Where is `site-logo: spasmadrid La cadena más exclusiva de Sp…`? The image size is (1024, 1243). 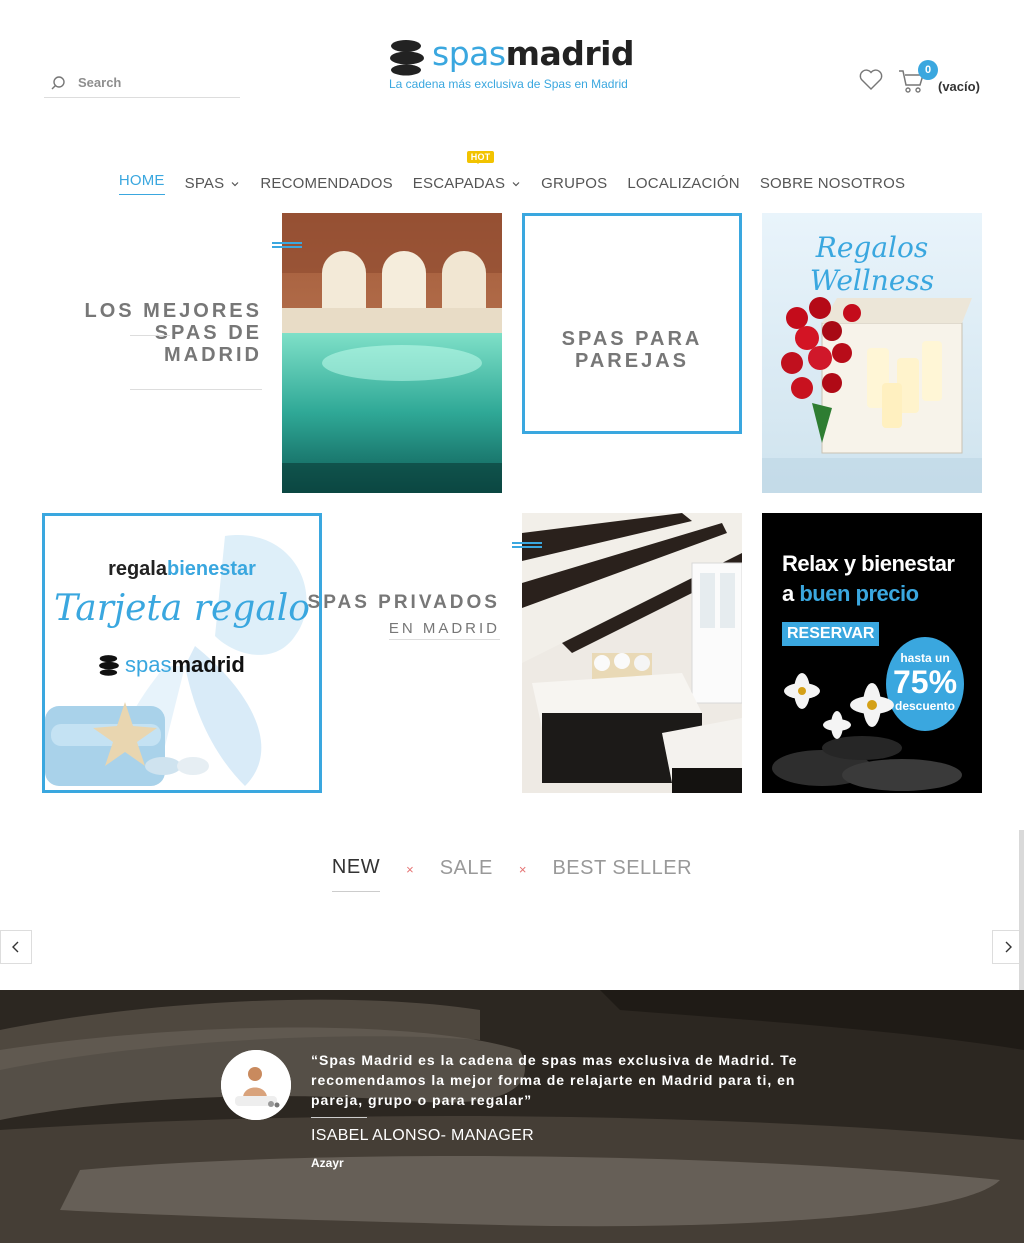
site-logo: spasmadrid La cadena más exclusiva de Sp… is located at coordinates (513, 64).